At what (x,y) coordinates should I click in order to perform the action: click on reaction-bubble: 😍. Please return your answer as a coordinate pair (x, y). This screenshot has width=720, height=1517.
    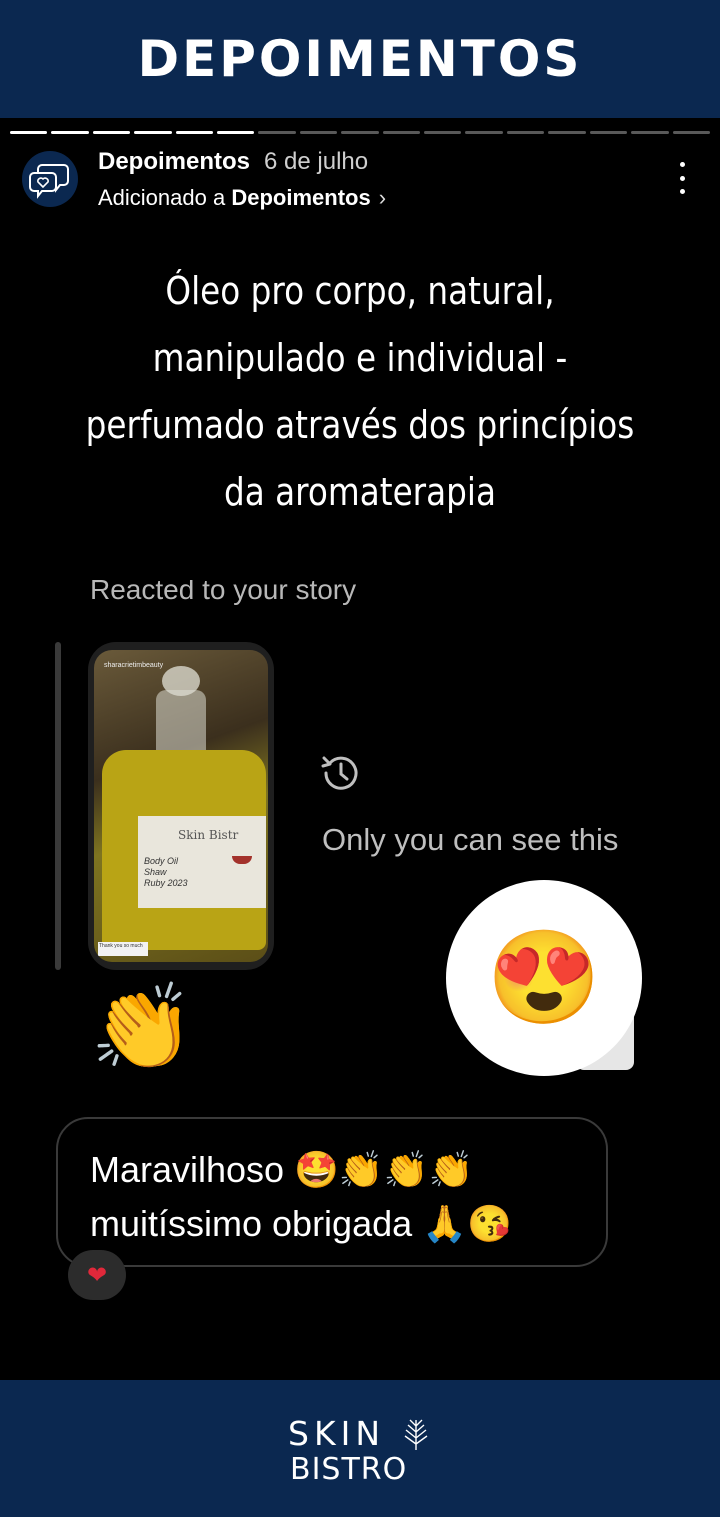
    Looking at the image, I should click on (544, 978).